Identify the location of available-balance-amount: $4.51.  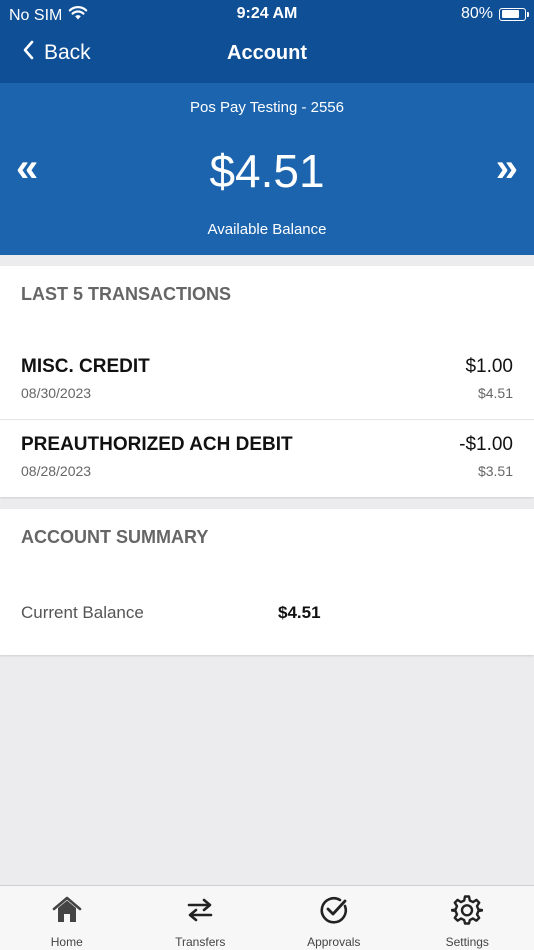
(267, 171).